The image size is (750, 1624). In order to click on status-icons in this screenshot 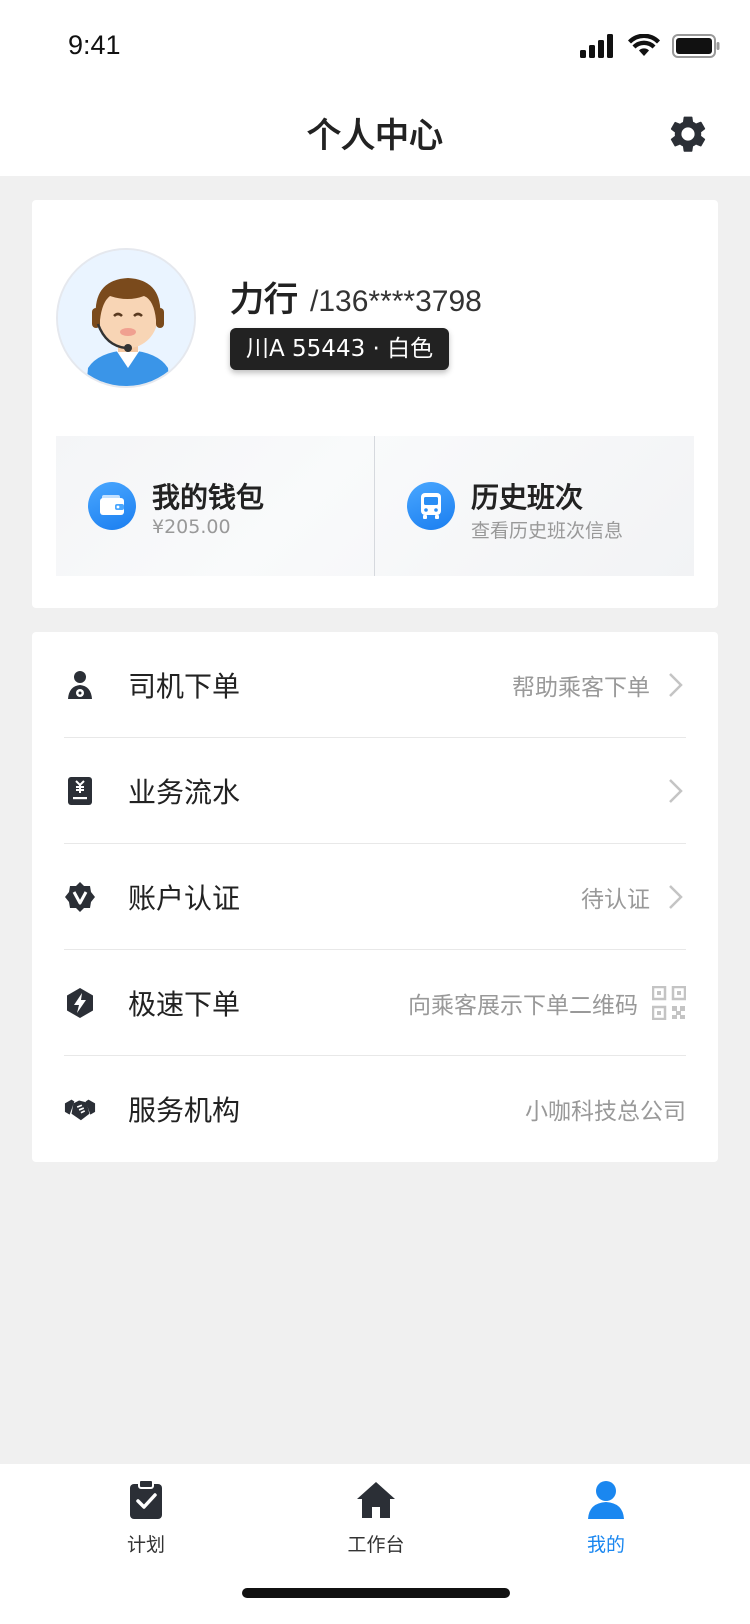, I will do `click(650, 46)`.